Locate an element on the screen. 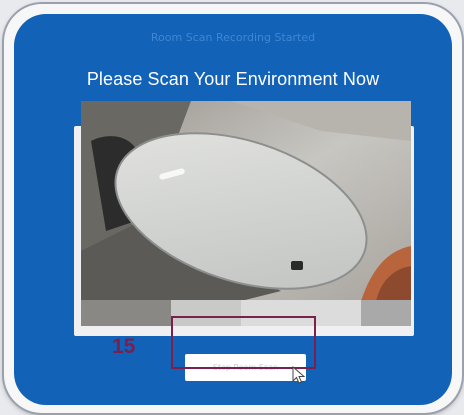 Image resolution: width=464 pixels, height=415 pixels. annotation-highlight-box is located at coordinates (243, 342).